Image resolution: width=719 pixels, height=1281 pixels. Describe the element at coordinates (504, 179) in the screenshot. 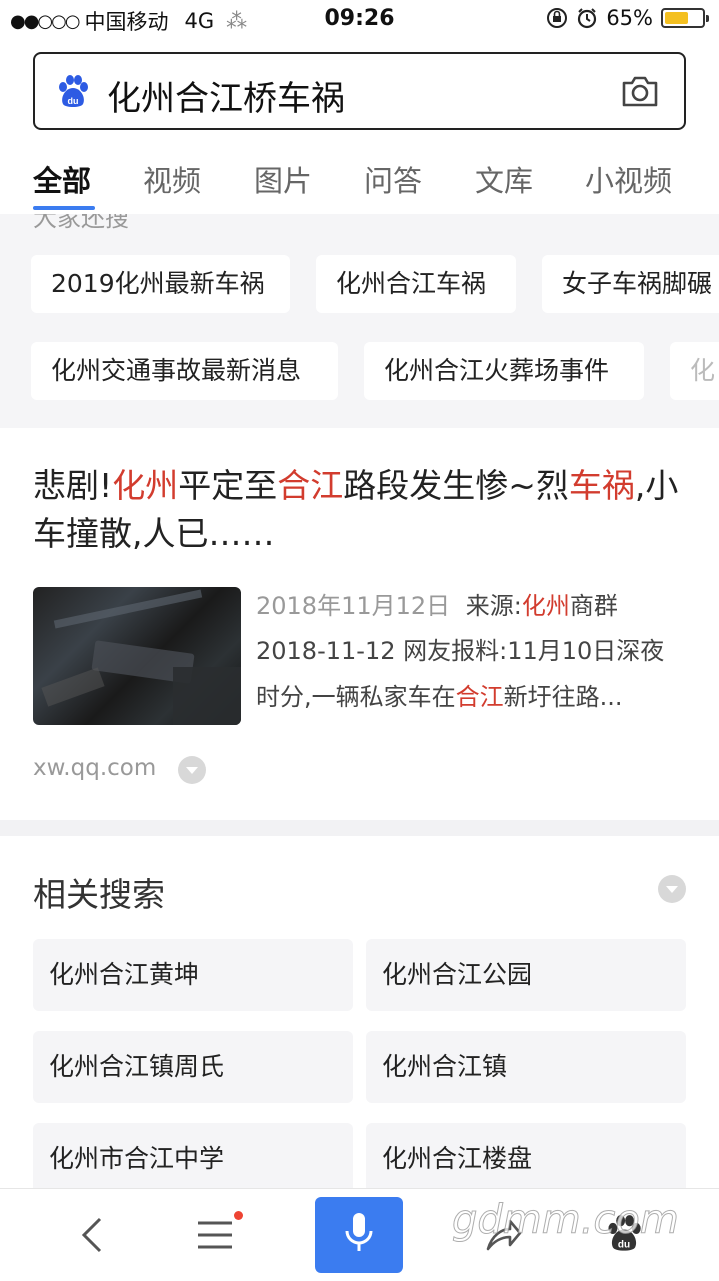

I see `tab-library: 文库` at that location.